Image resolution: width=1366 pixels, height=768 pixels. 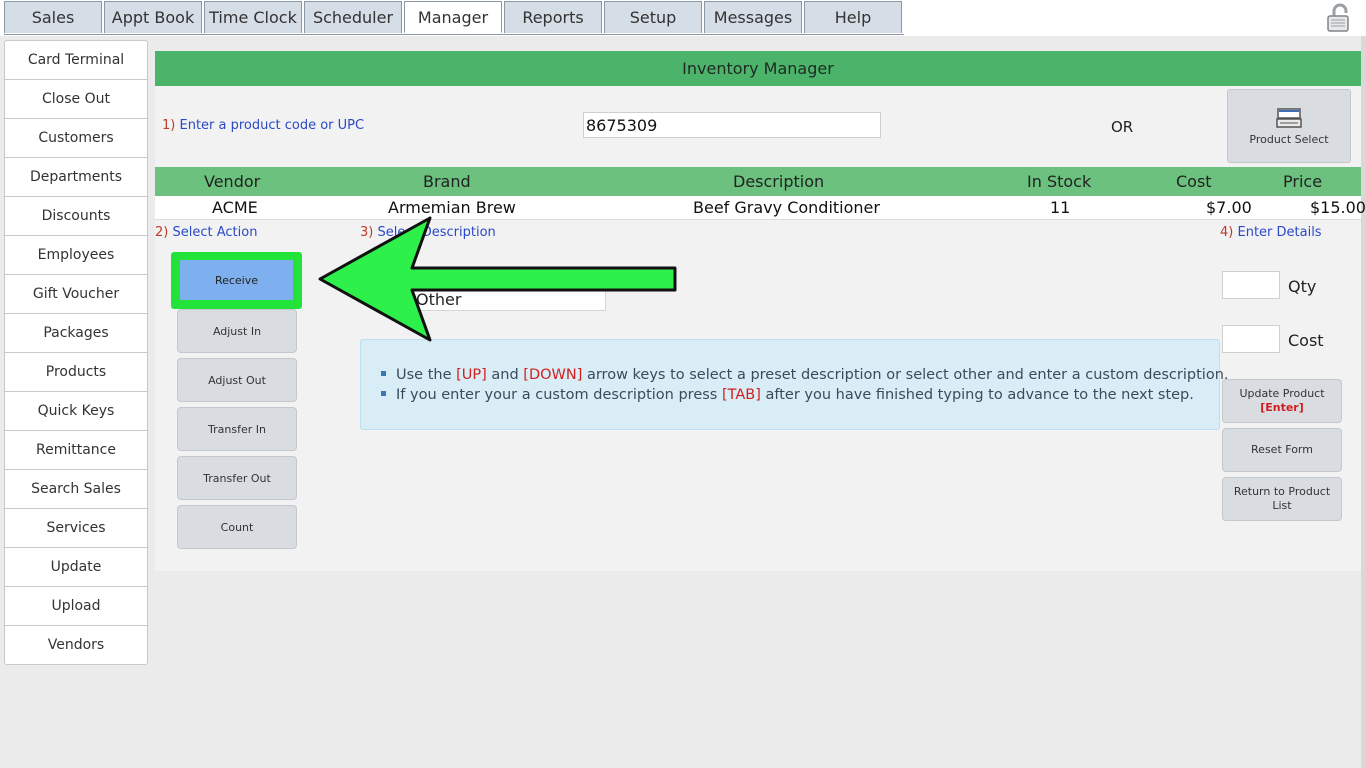 What do you see at coordinates (1282, 393) in the screenshot?
I see `update-product-label: Update Product` at bounding box center [1282, 393].